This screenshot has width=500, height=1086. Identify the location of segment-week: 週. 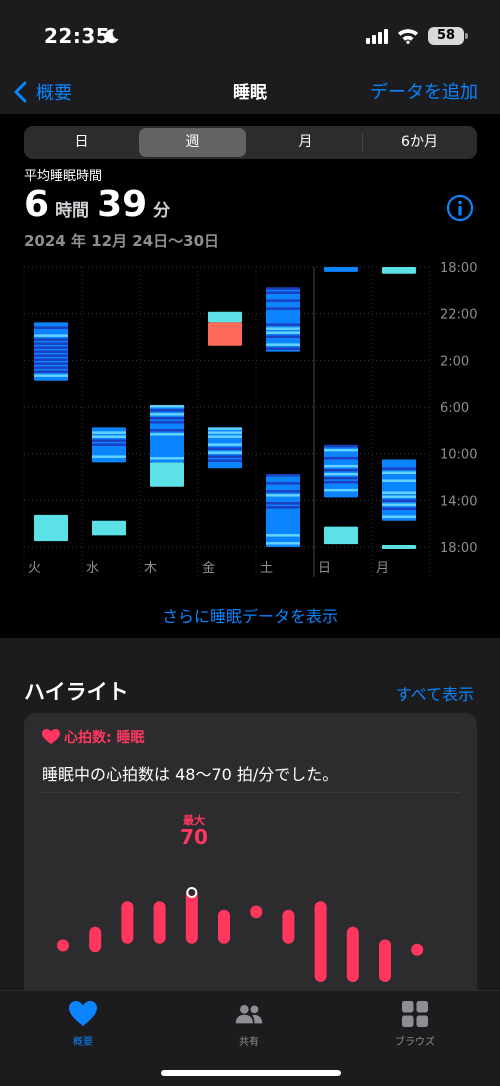
(192, 142).